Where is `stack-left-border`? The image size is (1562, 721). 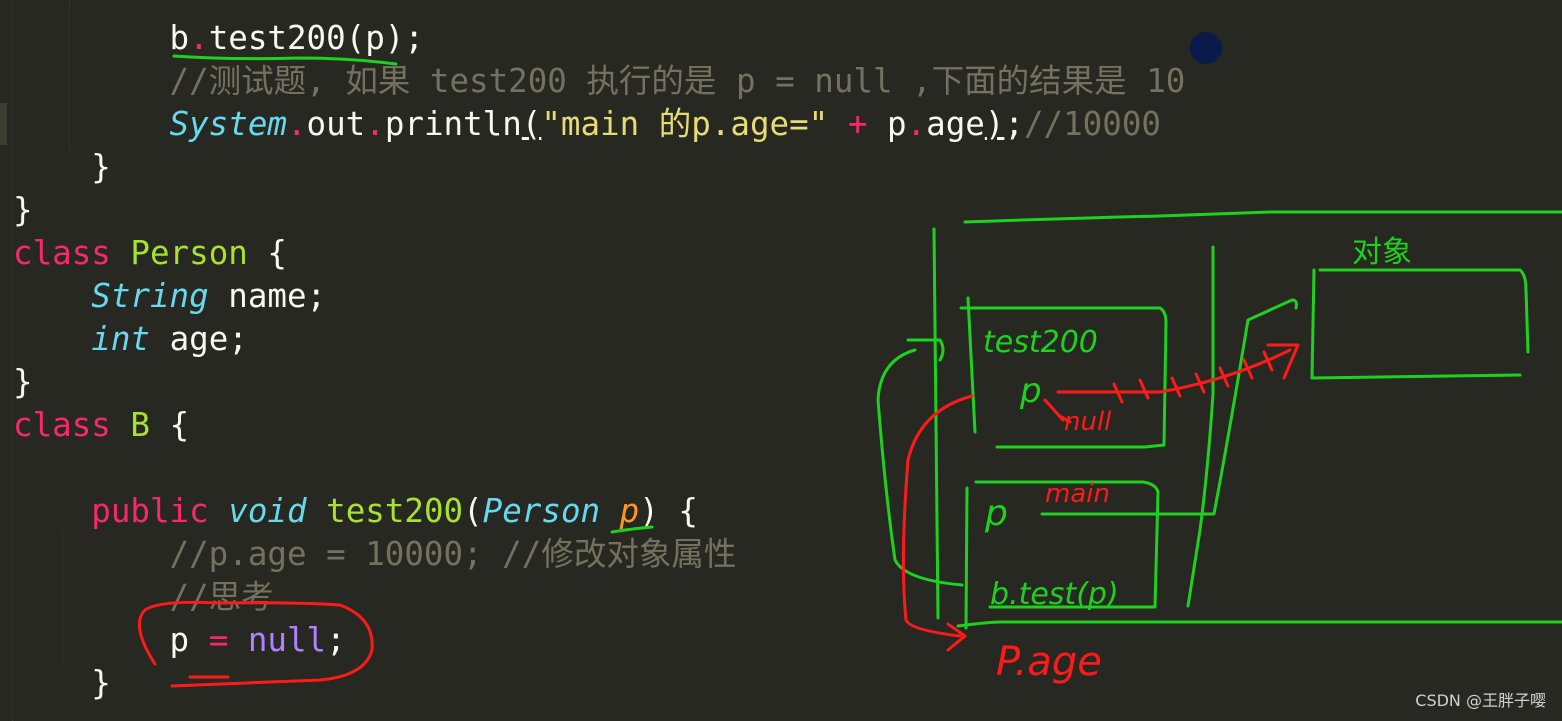 stack-left-border is located at coordinates (936, 423).